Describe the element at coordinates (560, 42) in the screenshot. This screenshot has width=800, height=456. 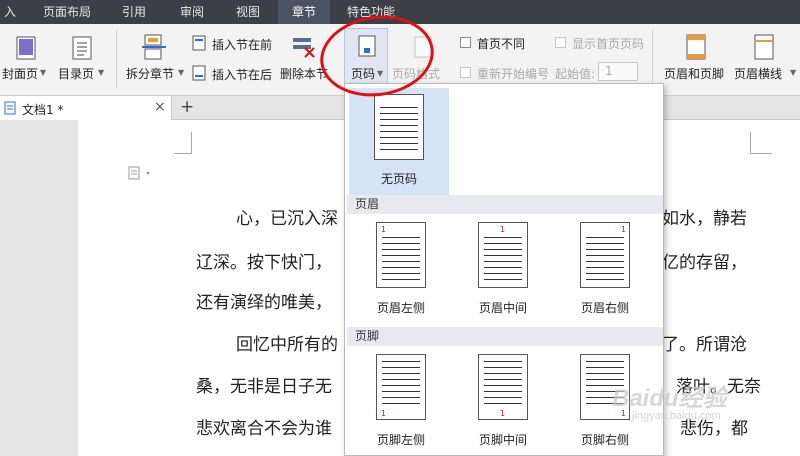
I see `show-first-page-number-checkbox` at that location.